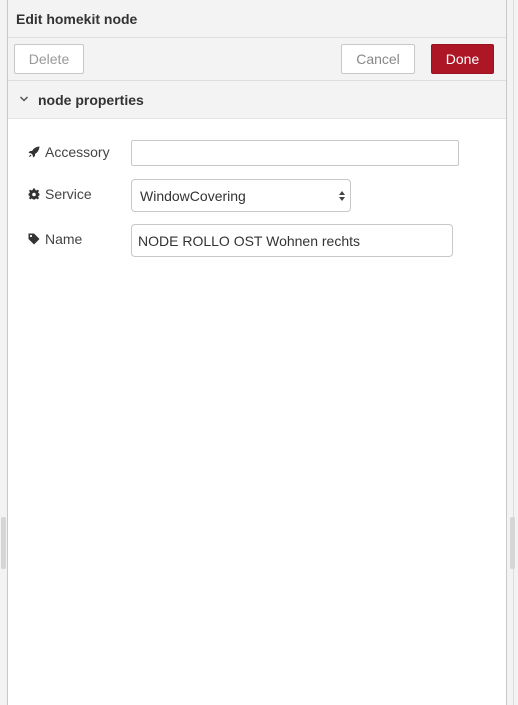 The image size is (518, 705). I want to click on gear-icon, so click(34, 194).